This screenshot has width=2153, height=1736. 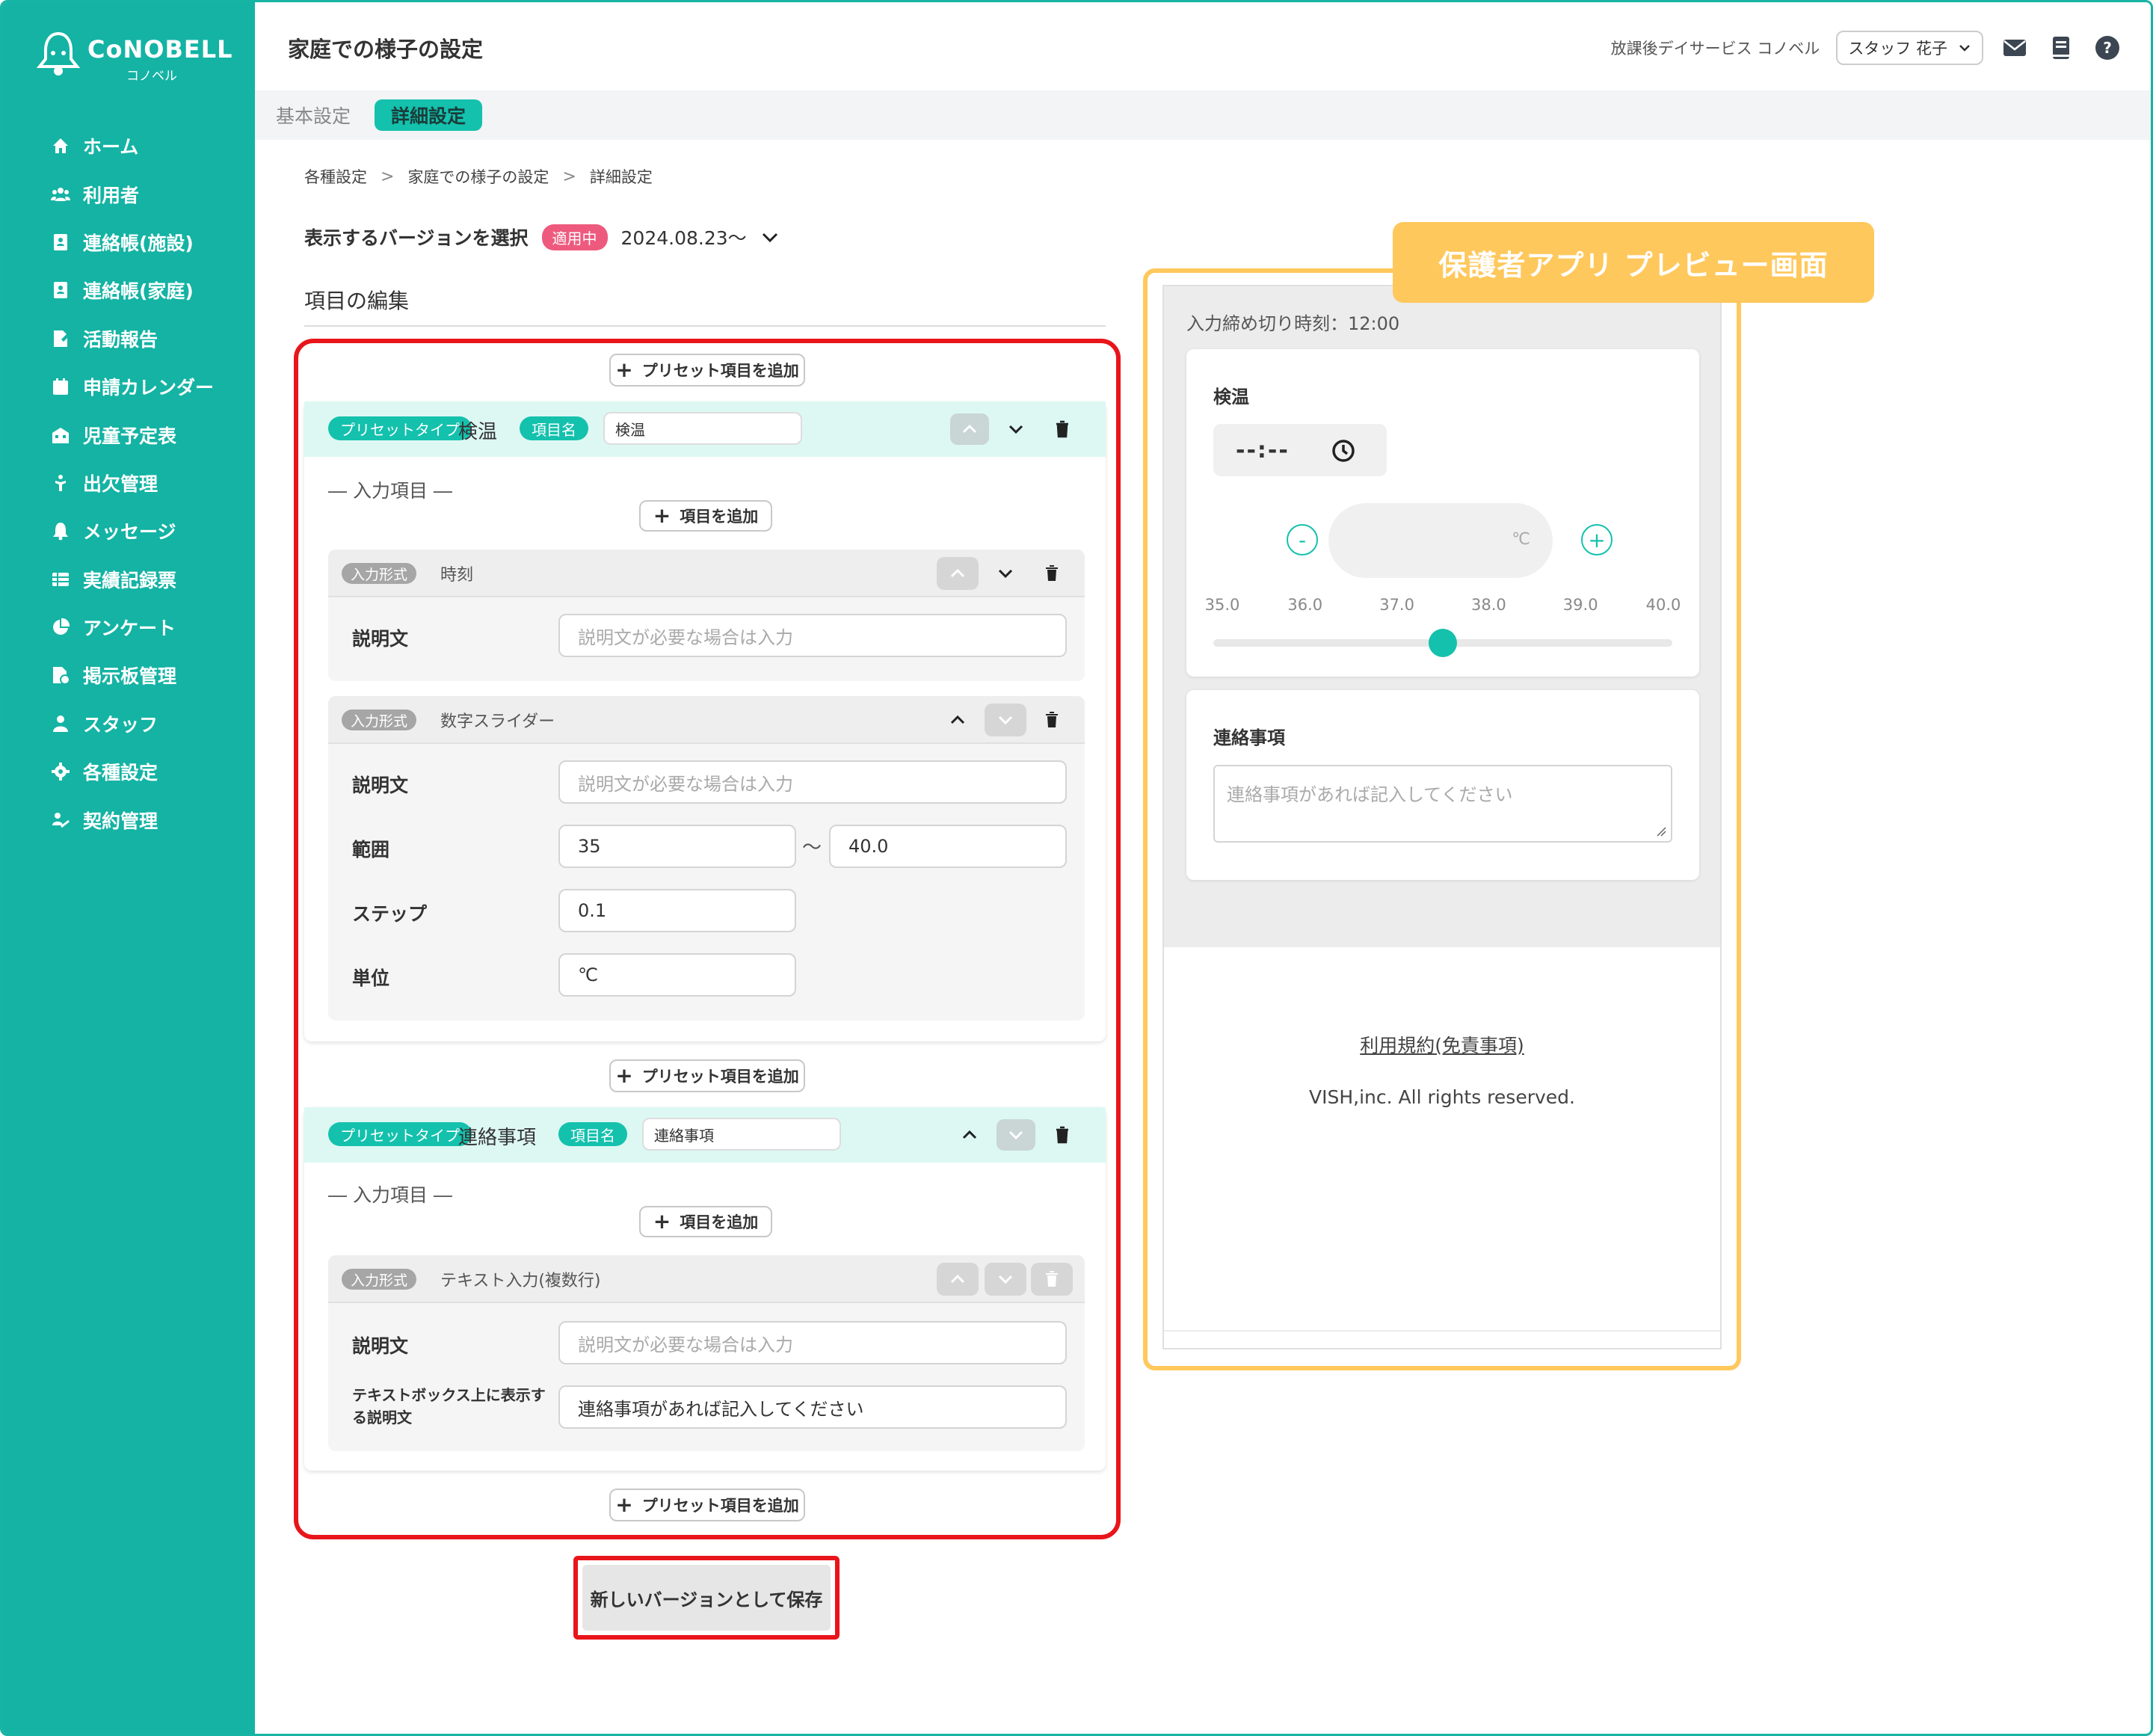 What do you see at coordinates (60, 771) in the screenshot?
I see `gear-icon` at bounding box center [60, 771].